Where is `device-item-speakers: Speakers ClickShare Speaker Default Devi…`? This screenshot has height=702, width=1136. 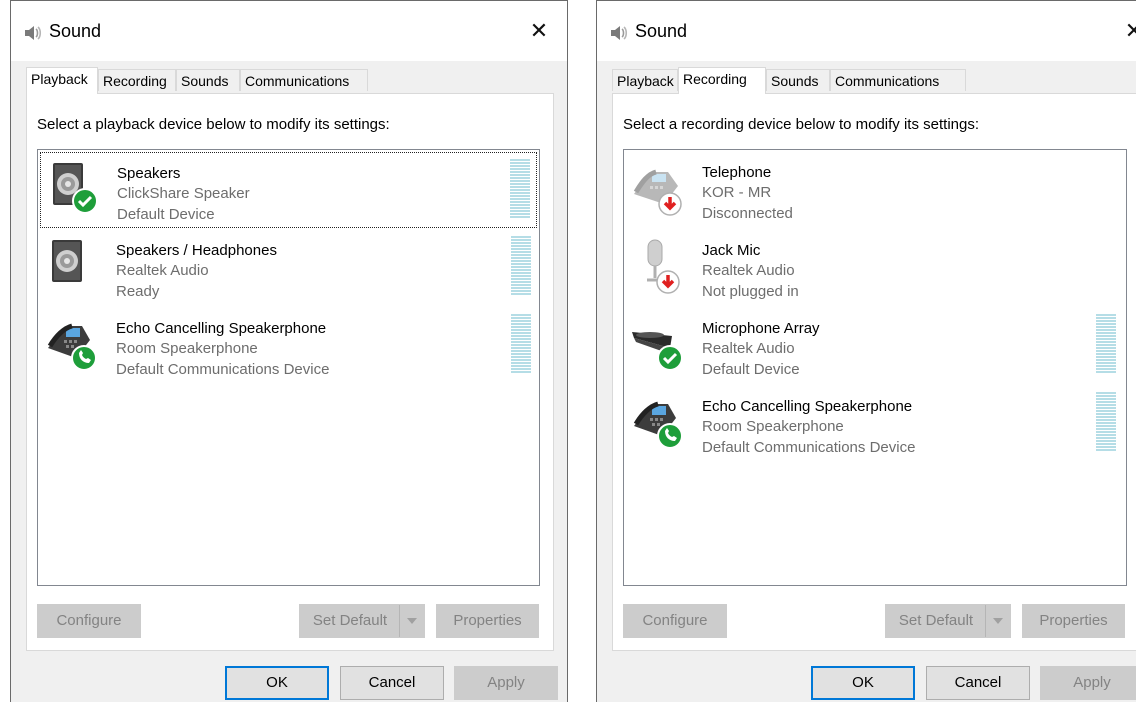
device-item-speakers: Speakers ClickShare Speaker Default Devi… is located at coordinates (288, 190).